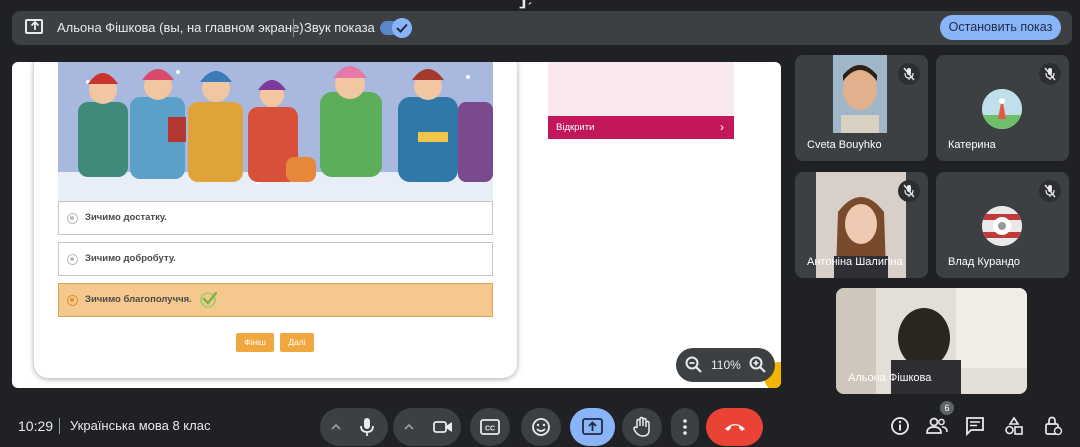 The image size is (1080, 447). What do you see at coordinates (758, 367) in the screenshot?
I see `zoom-in-icon` at bounding box center [758, 367].